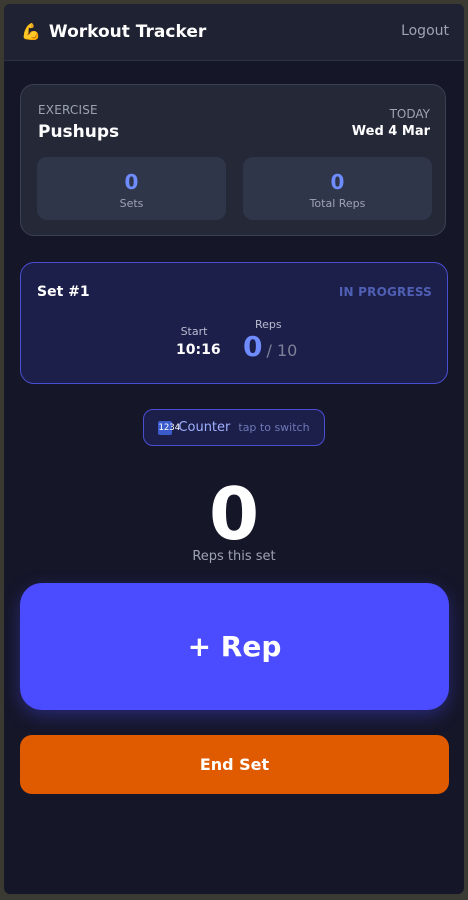  I want to click on exercise-label: EXERCISE, so click(68, 110).